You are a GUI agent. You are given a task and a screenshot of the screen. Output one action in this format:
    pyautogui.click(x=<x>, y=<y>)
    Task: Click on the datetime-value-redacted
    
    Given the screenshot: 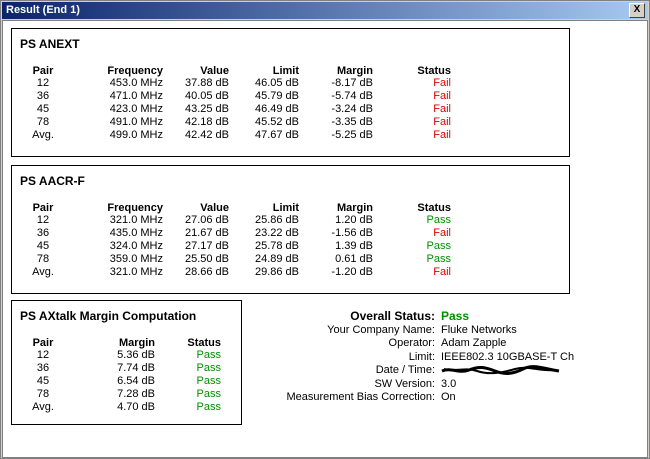 What is the action you would take?
    pyautogui.click(x=507, y=371)
    